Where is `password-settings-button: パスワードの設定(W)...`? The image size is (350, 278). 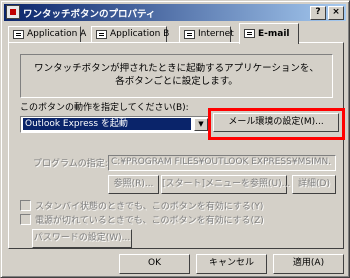 password-settings-button: パスワードの設定(W)... is located at coordinates (82, 238).